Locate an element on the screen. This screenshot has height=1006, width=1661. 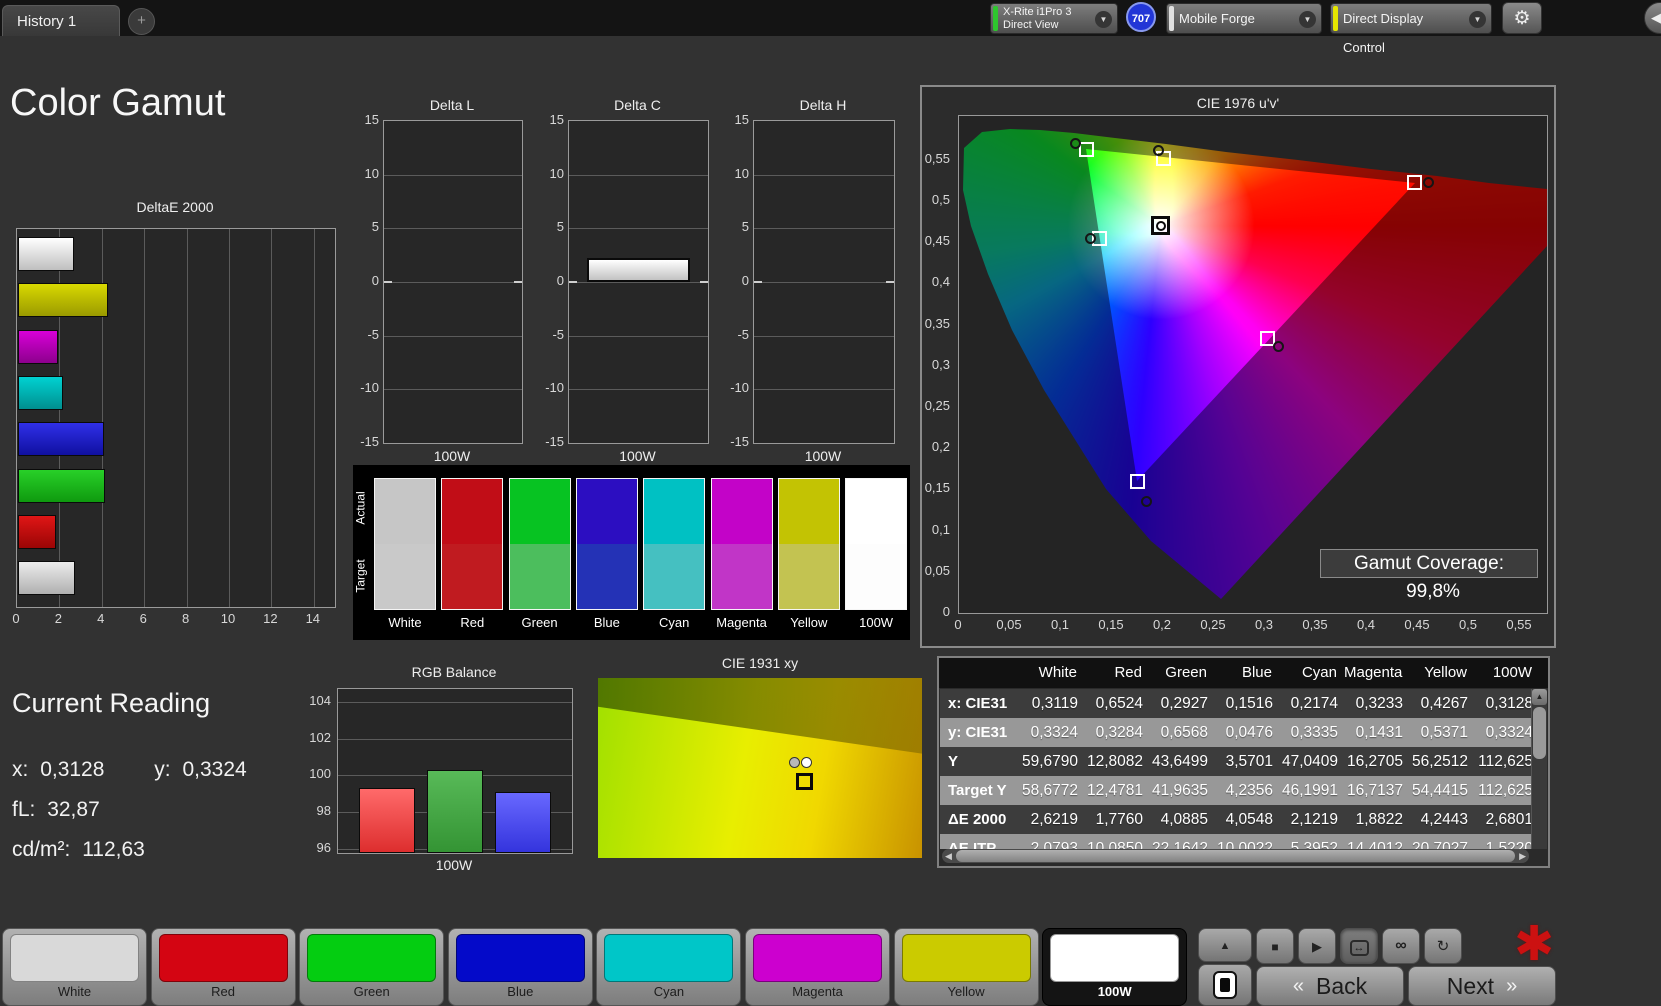
patch-button-green: Green is located at coordinates (372, 967).